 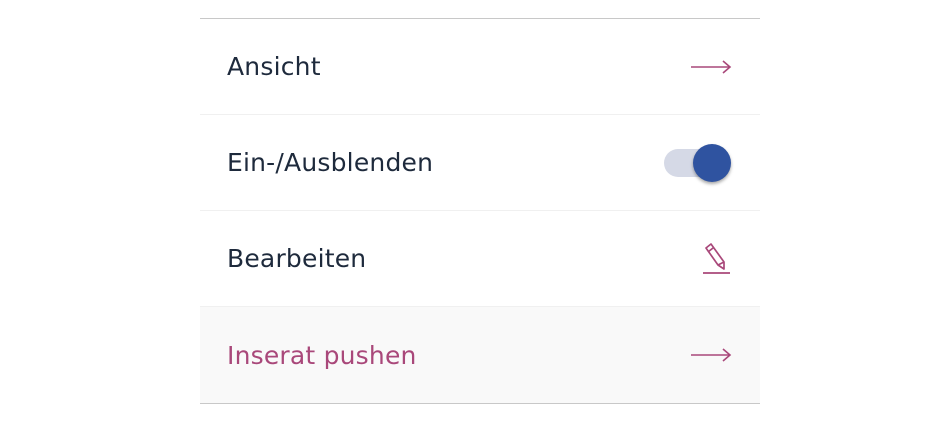 I want to click on visibility-toggle, so click(x=698, y=163).